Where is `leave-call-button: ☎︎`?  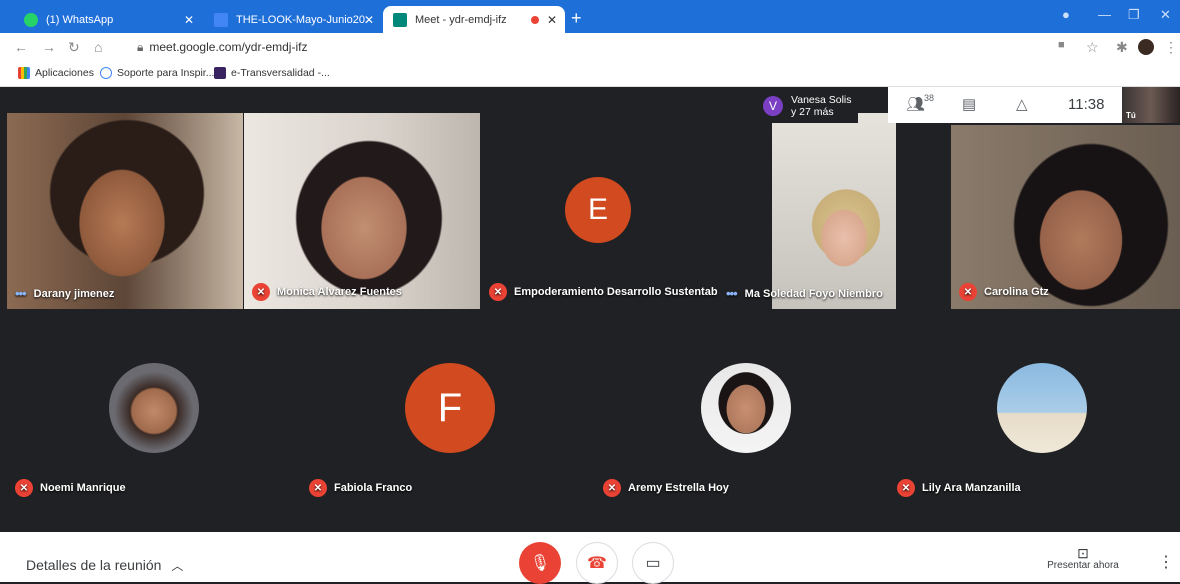 leave-call-button: ☎︎ is located at coordinates (597, 563).